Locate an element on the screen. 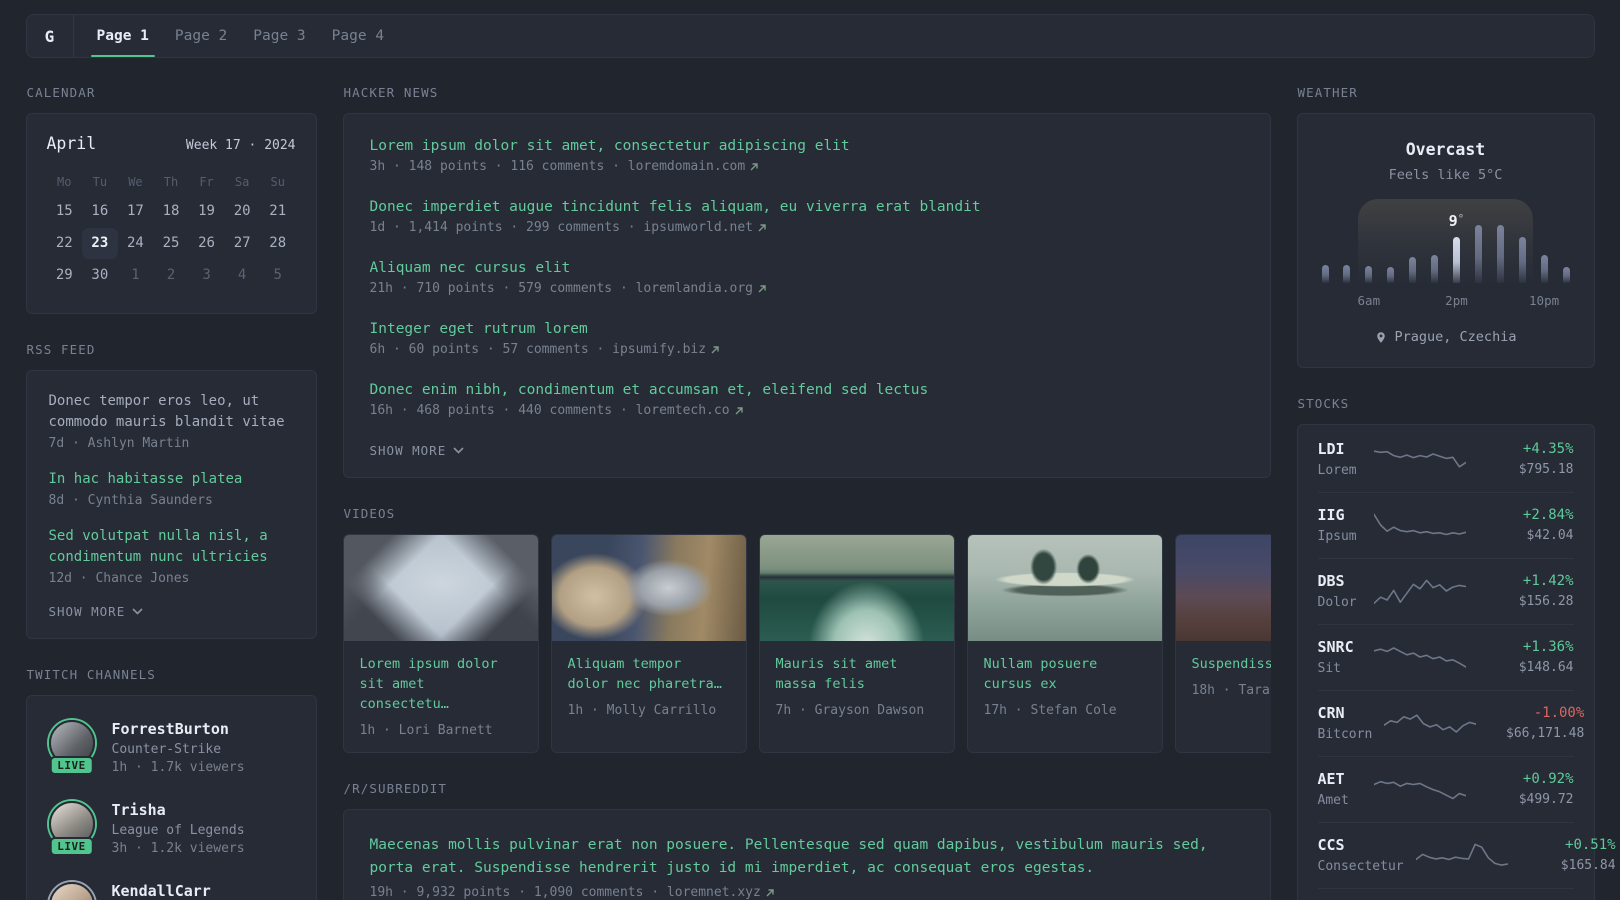 The image size is (1620, 900). calendar-day: 30 is located at coordinates (100, 275).